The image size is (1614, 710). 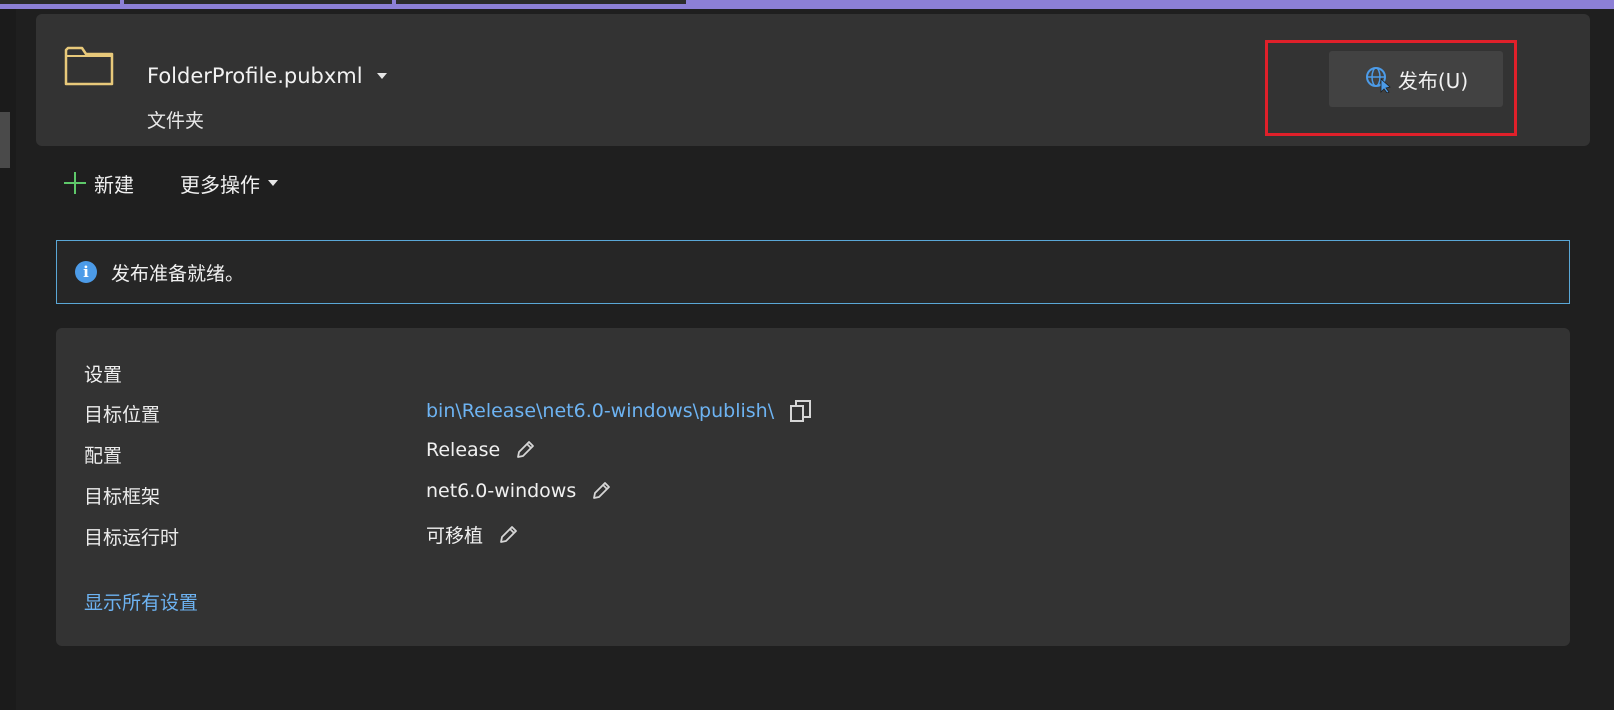 I want to click on copy-icon, so click(x=801, y=411).